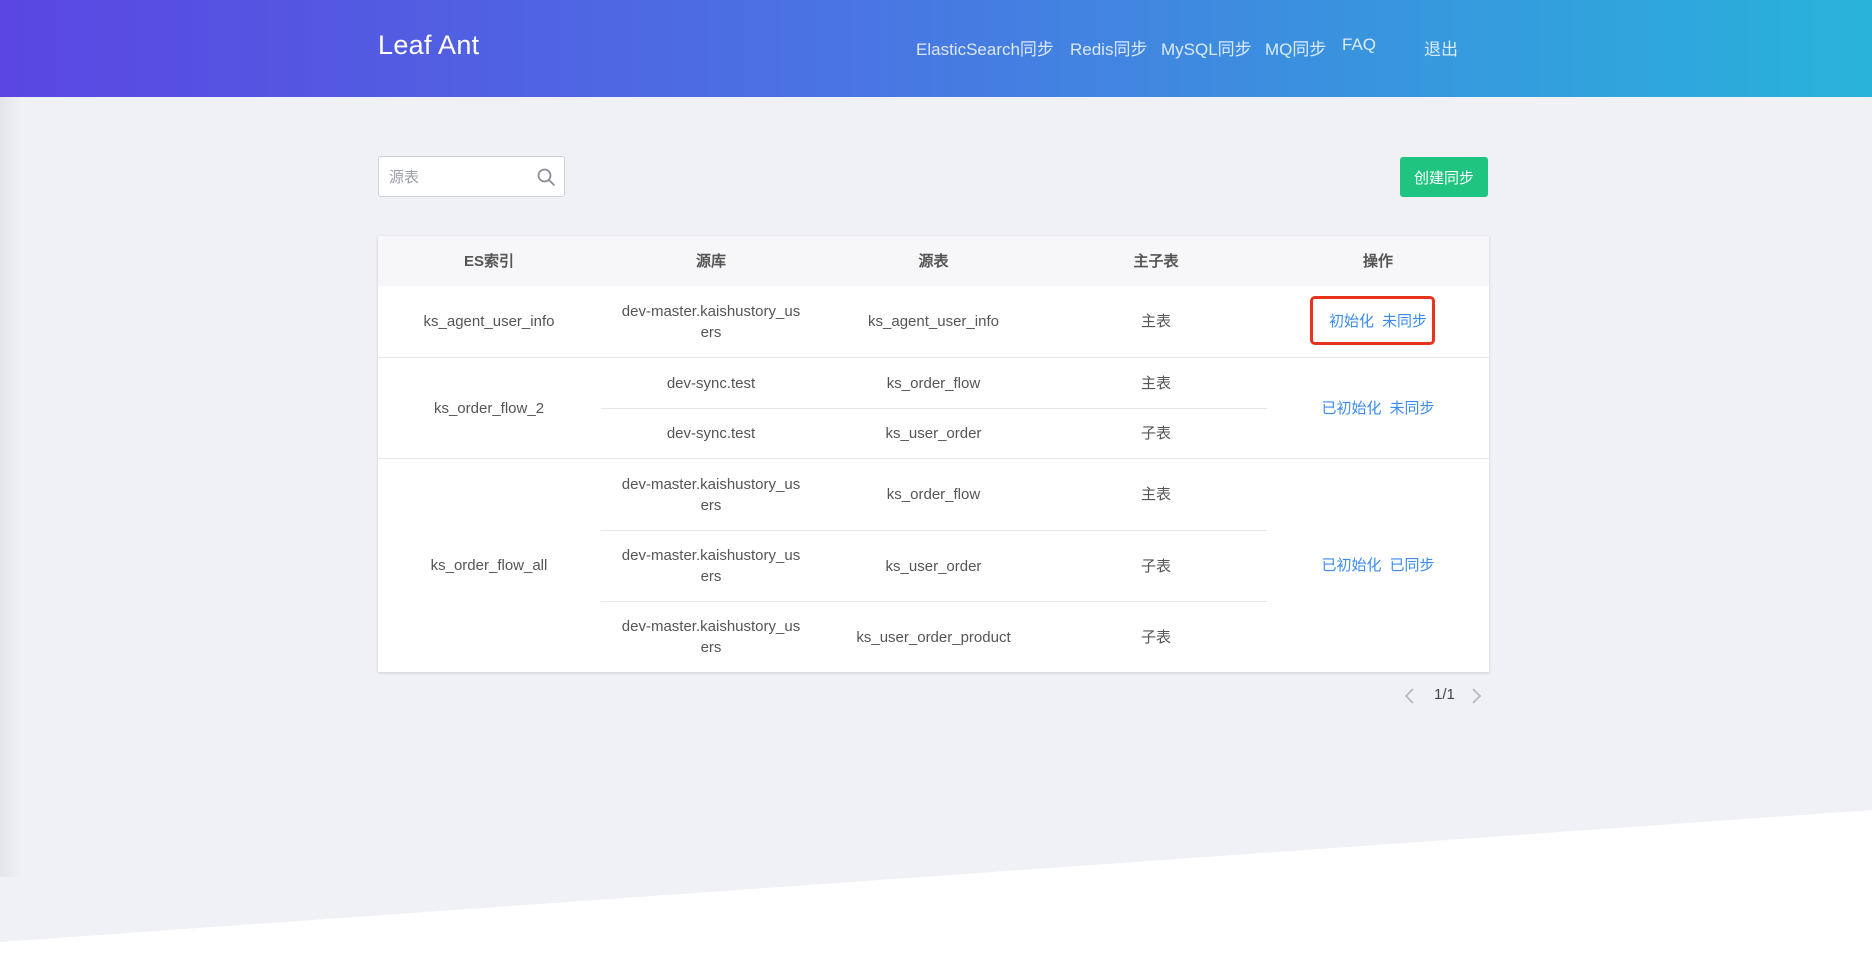  Describe the element at coordinates (1377, 261) in the screenshot. I see `header-actions: 操作` at that location.